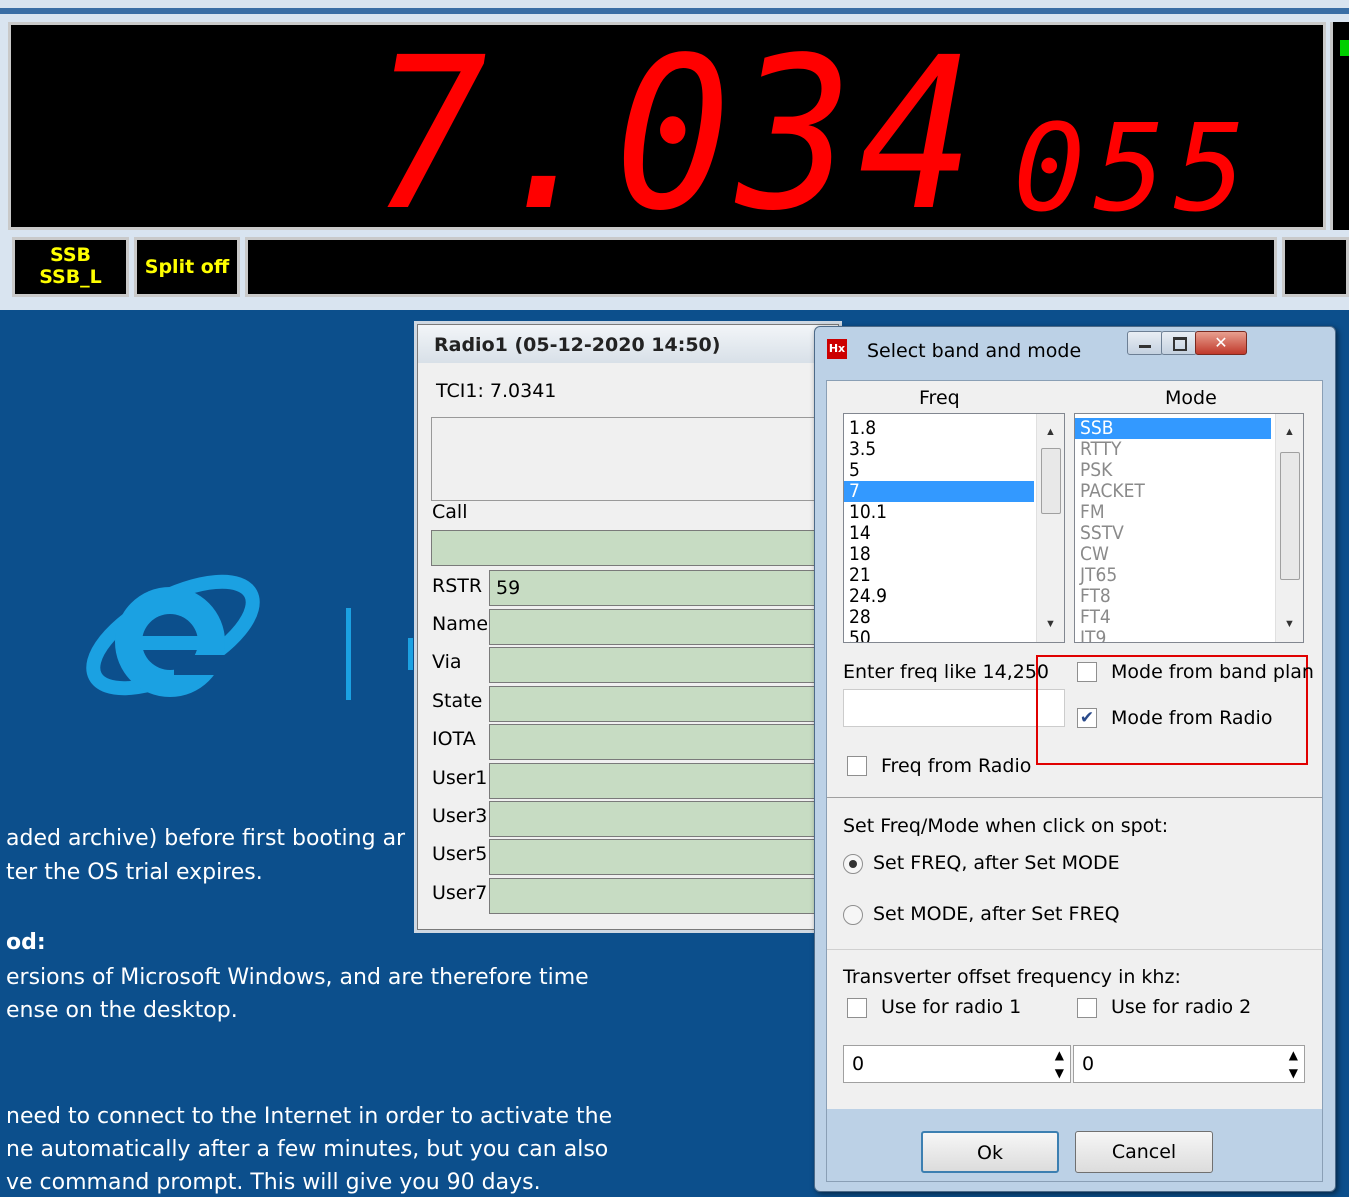  I want to click on list-item: FT8, so click(1173, 596).